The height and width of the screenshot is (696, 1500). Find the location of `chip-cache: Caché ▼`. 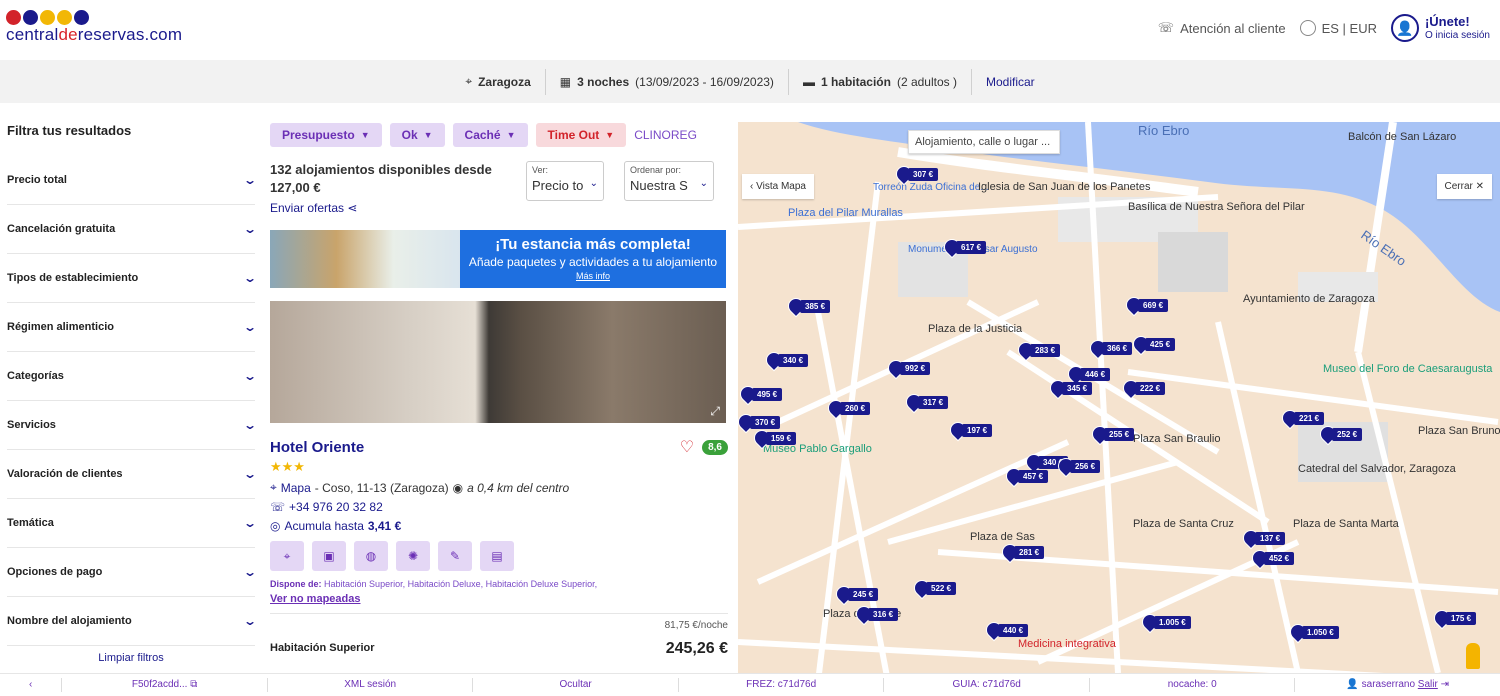

chip-cache: Caché ▼ is located at coordinates (490, 135).